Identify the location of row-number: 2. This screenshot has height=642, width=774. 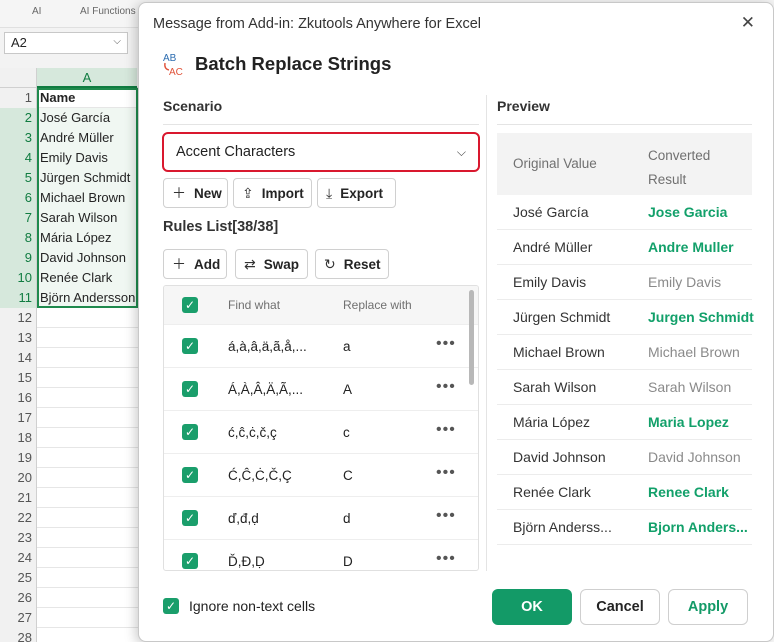
(18, 118).